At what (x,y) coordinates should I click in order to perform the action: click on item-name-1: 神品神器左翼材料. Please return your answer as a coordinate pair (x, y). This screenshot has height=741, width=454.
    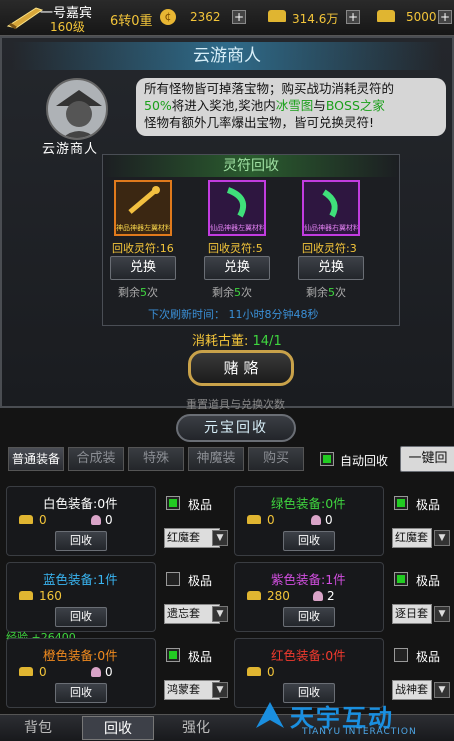
    Looking at the image, I should click on (143, 228).